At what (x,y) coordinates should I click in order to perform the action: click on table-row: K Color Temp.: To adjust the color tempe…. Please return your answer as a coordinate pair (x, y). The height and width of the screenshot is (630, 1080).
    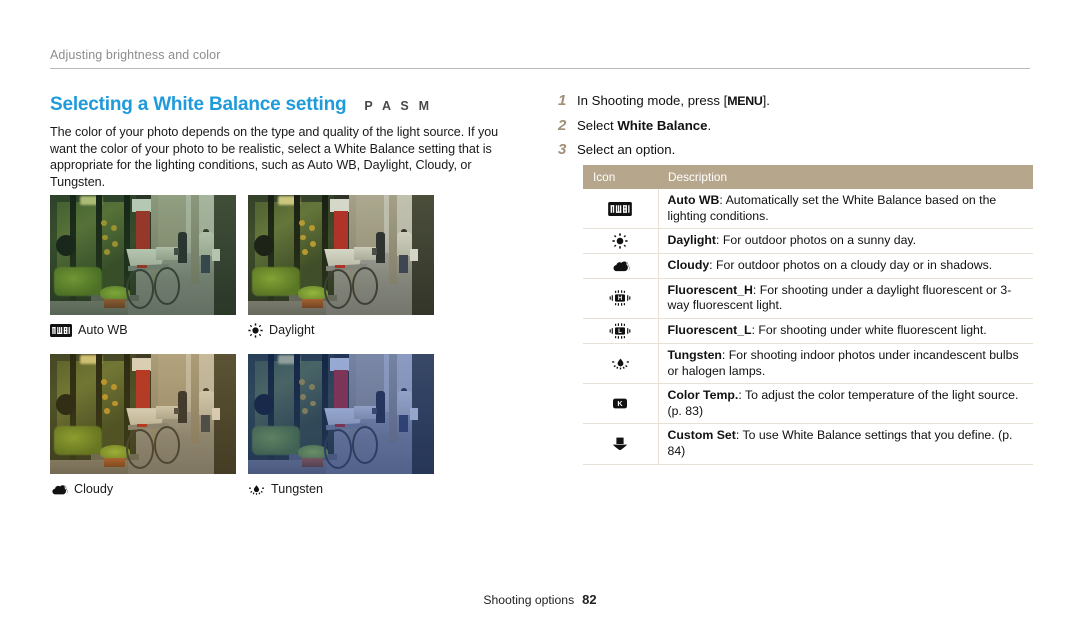
    Looking at the image, I should click on (808, 404).